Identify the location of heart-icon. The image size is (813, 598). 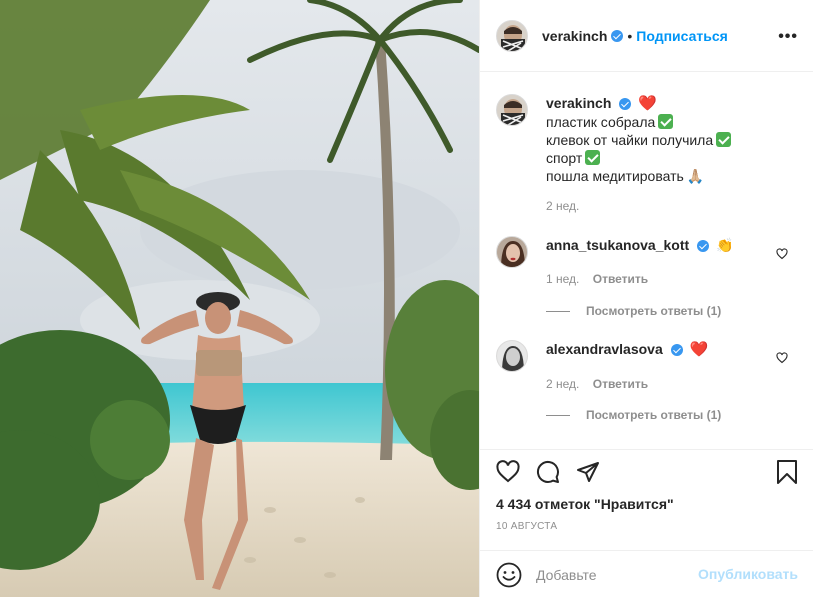
(508, 472).